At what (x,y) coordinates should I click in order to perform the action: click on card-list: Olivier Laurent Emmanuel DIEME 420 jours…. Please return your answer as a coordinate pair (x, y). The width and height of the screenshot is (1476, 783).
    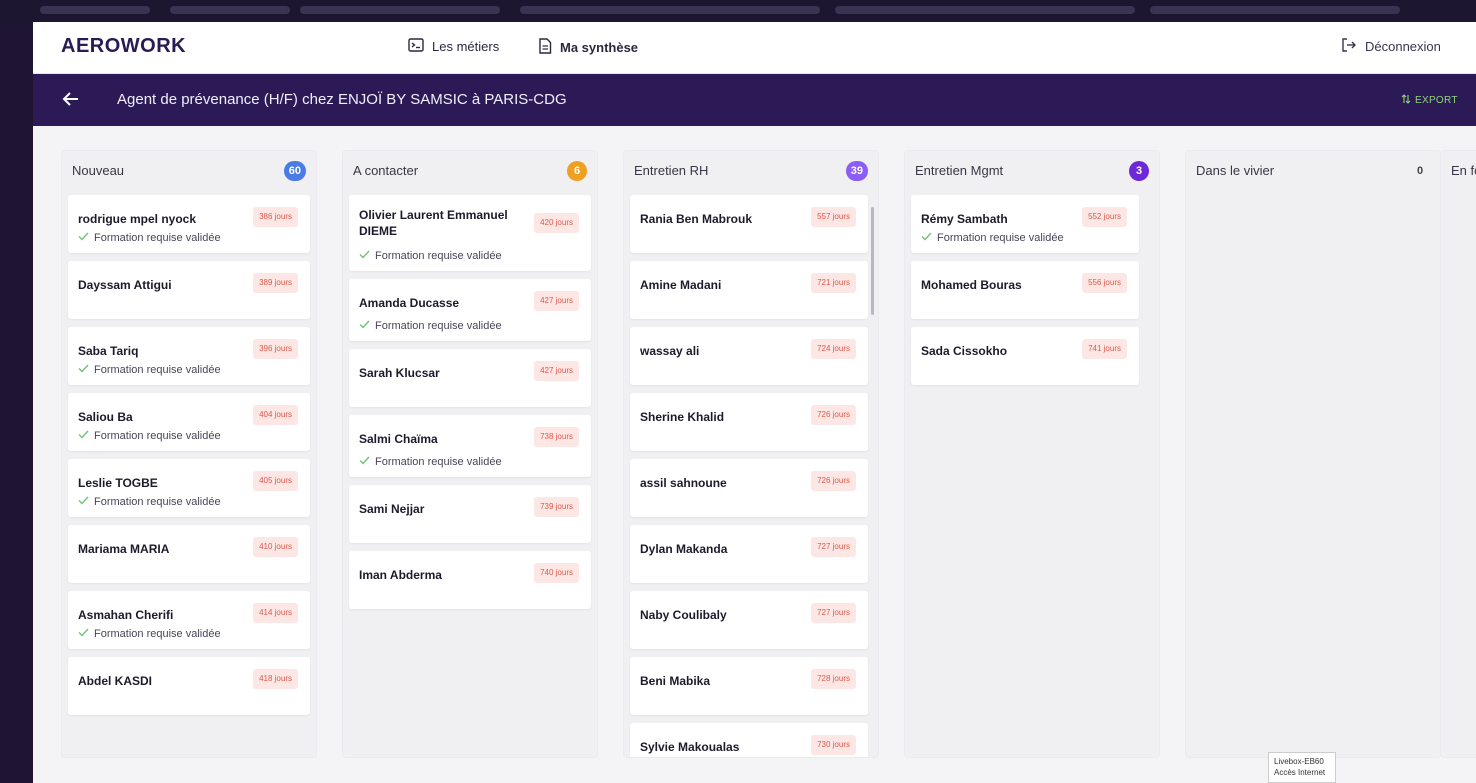
    Looking at the image, I should click on (470, 476).